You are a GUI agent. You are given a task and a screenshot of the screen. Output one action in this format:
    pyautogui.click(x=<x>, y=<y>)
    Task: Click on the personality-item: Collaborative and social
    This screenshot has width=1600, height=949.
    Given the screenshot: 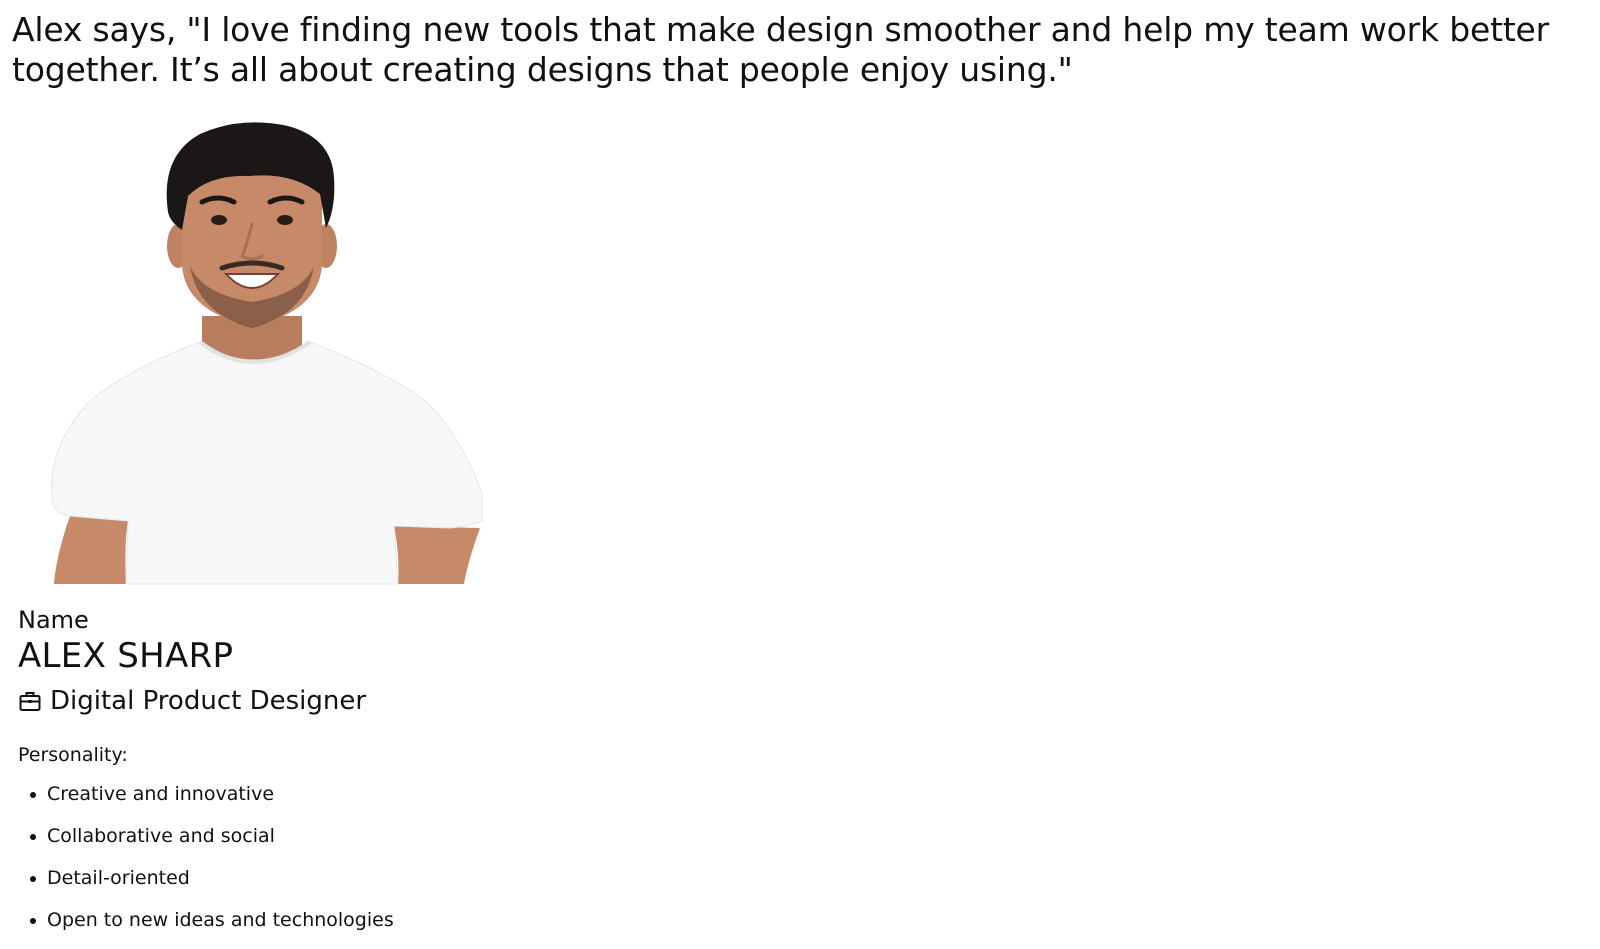 What is the action you would take?
    pyautogui.click(x=206, y=844)
    